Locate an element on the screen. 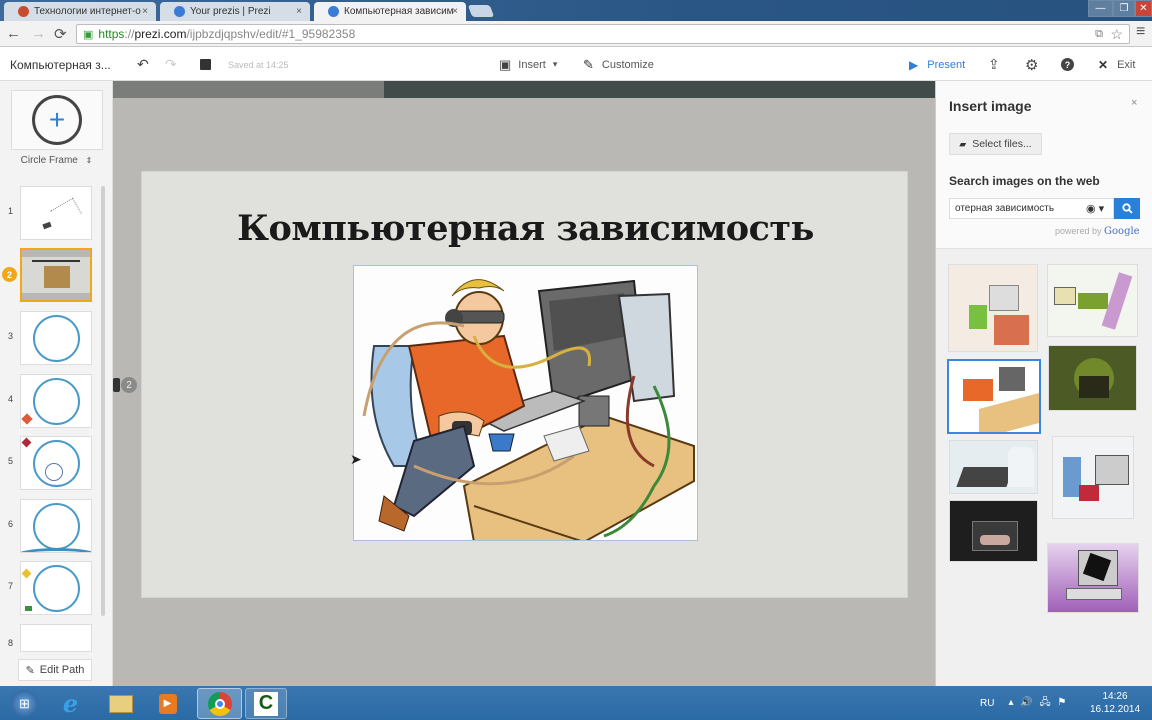 The height and width of the screenshot is (720, 1152). chrome-menu-icon: ≡ is located at coordinates (1140, 32).